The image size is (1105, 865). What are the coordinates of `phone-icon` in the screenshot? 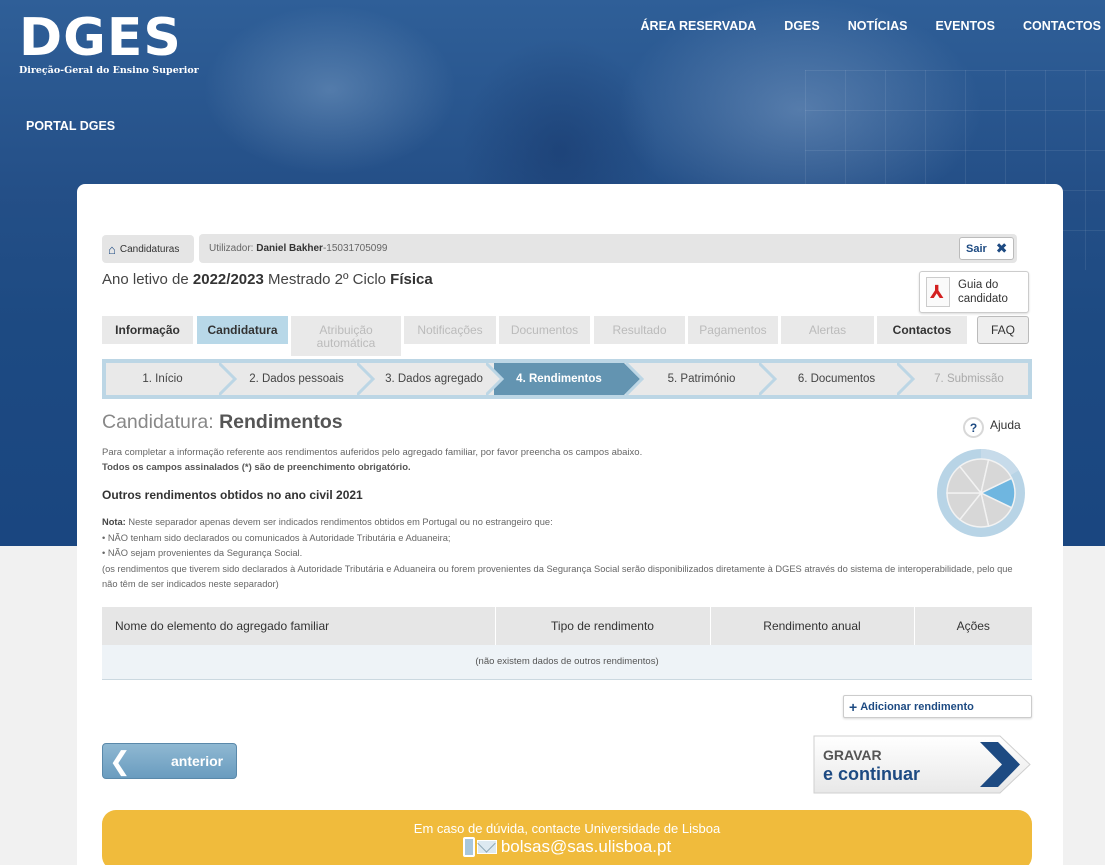 It's located at (468, 847).